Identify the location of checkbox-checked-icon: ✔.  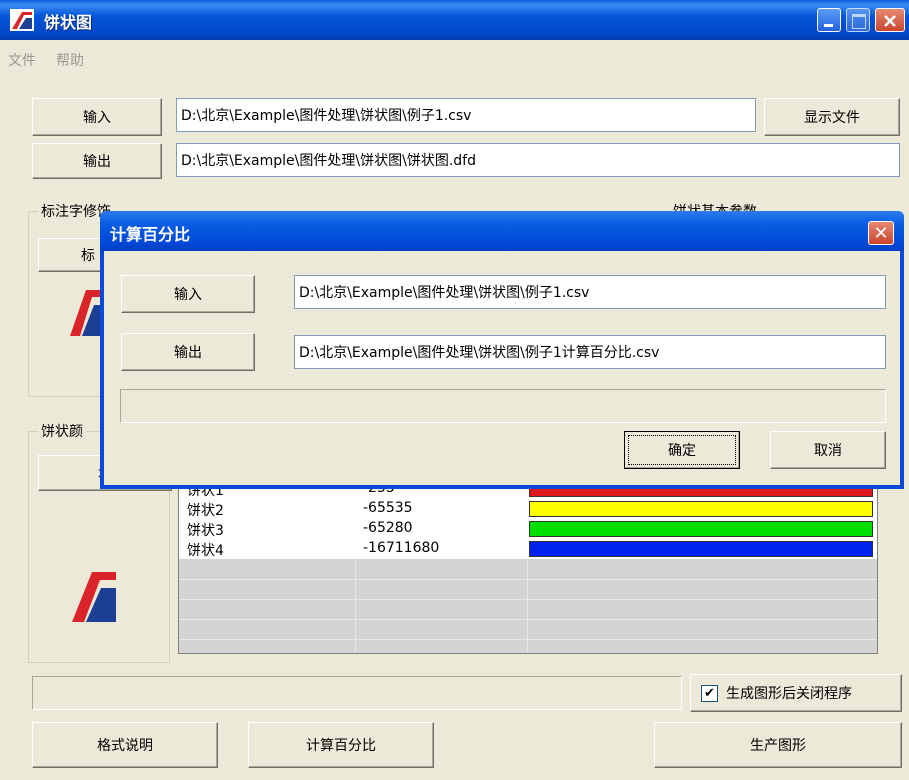
(709, 693).